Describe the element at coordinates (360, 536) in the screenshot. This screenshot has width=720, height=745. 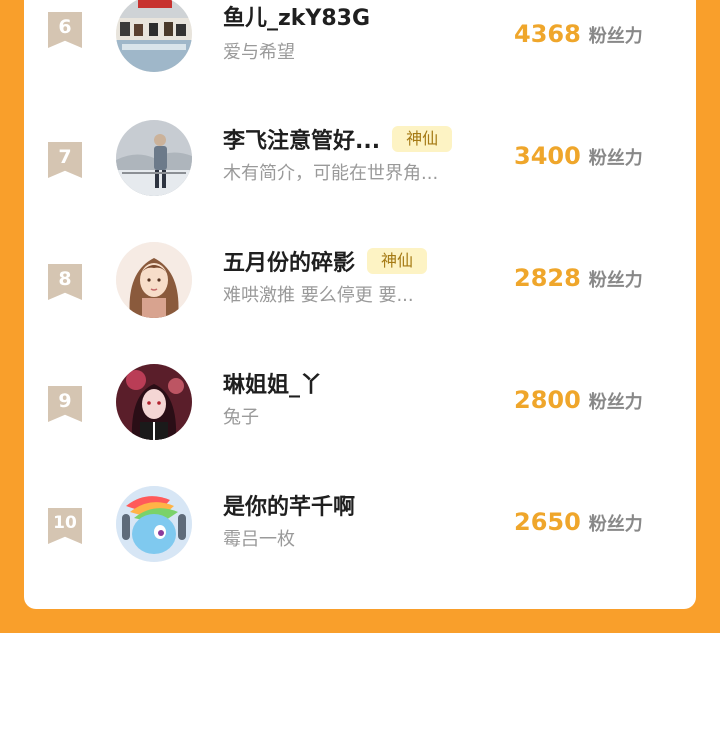
I see `leaderboard-row: 10 是你的芊千啊 霉吕一枚 2650 粉丝力` at that location.